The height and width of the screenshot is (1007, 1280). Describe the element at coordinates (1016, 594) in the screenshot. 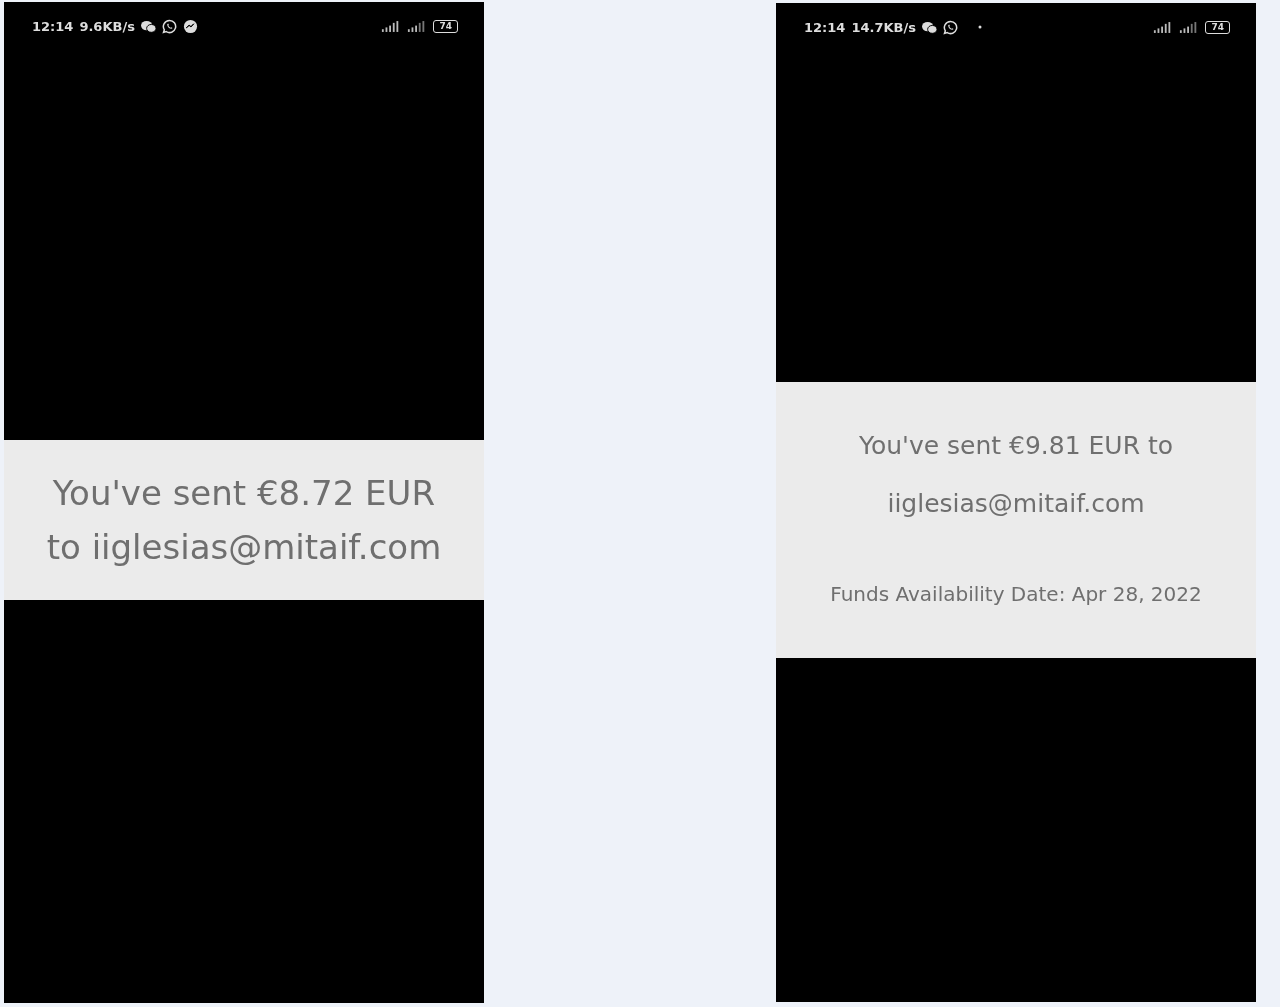

I see `funds-date-text: Funds Availability Date: Apr 28, 2022` at that location.